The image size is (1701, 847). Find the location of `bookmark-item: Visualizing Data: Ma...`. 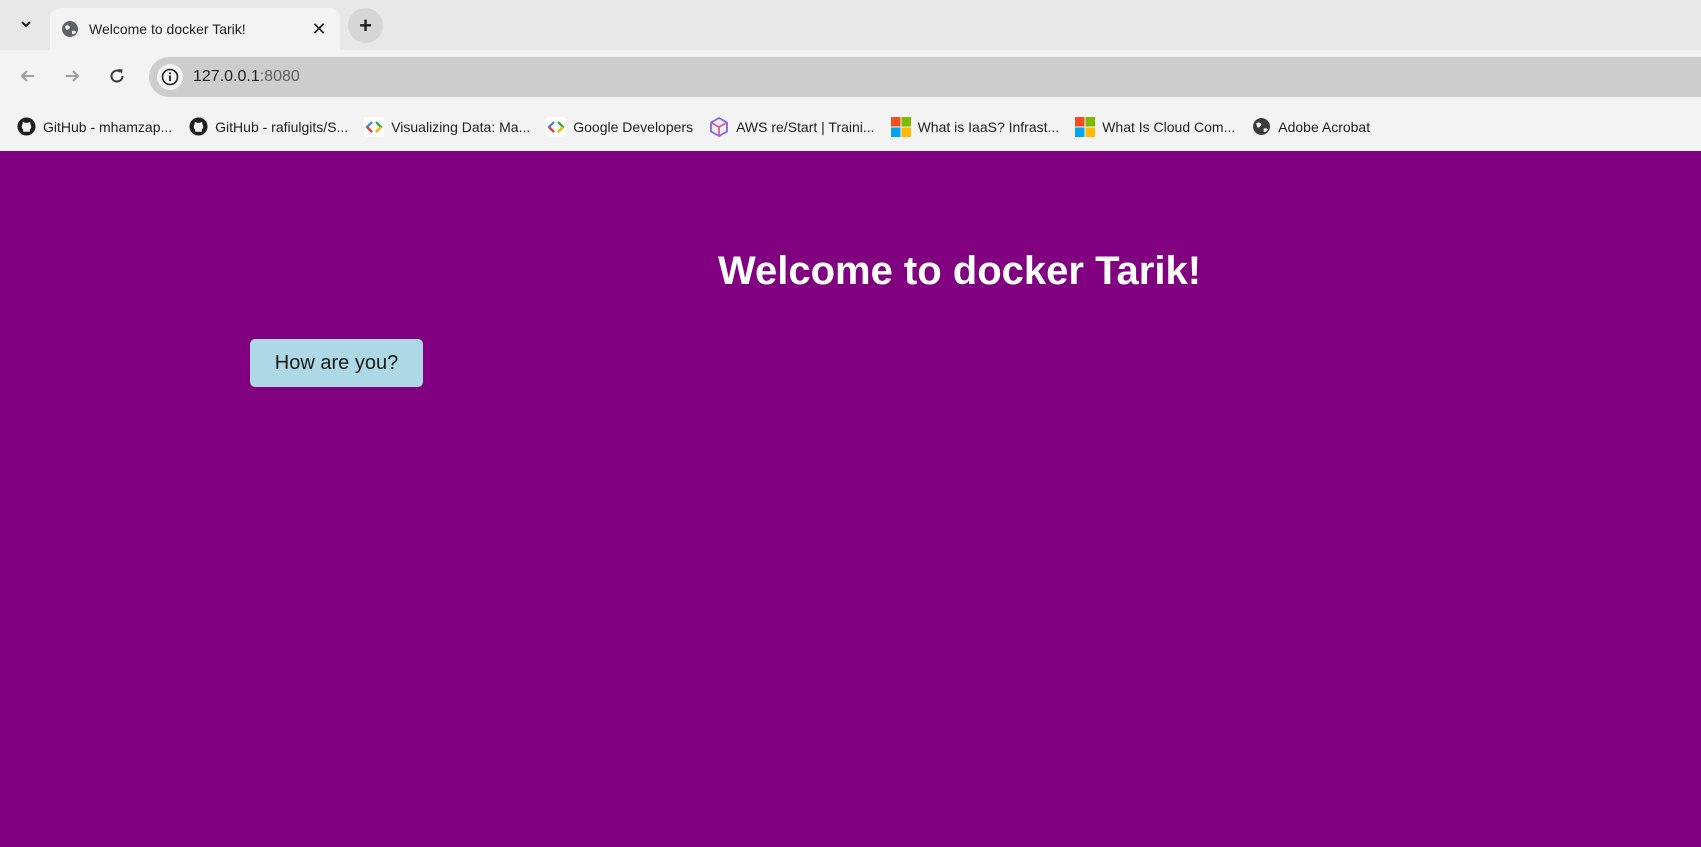

bookmark-item: Visualizing Data: Ma... is located at coordinates (449, 127).